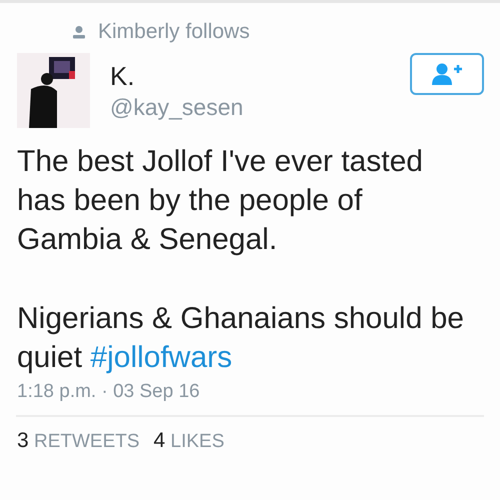 This screenshot has width=500, height=500. I want to click on tweet-text: Nigerians & Ghanaians should be quiet #jollofwars, so click(240, 338).